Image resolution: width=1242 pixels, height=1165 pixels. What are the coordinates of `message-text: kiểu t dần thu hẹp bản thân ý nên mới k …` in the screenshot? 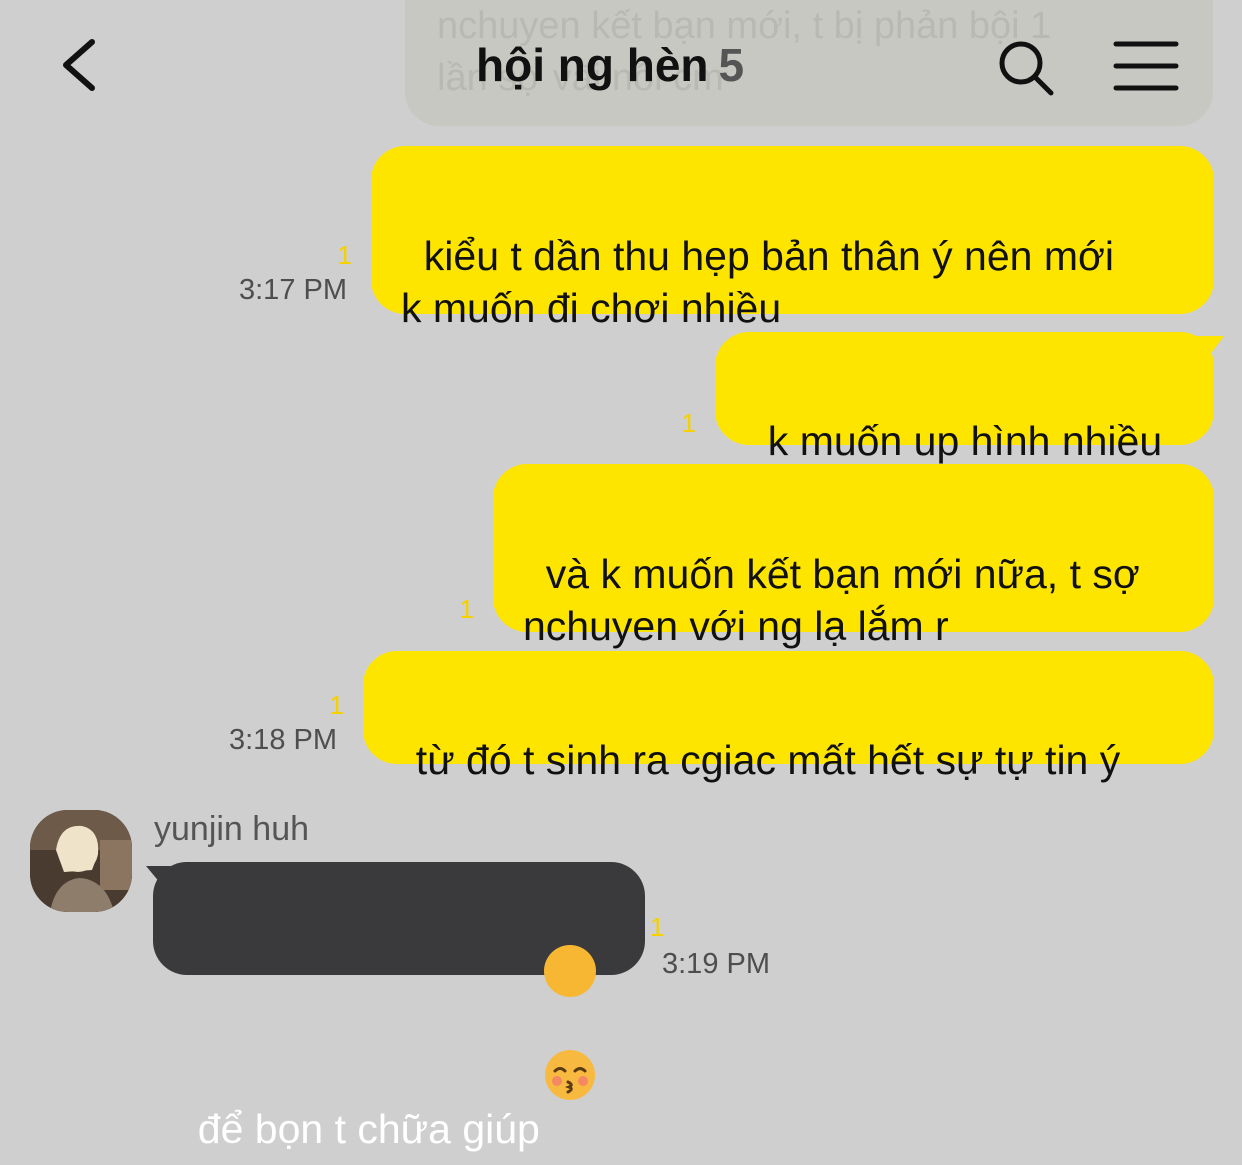 It's located at (757, 282).